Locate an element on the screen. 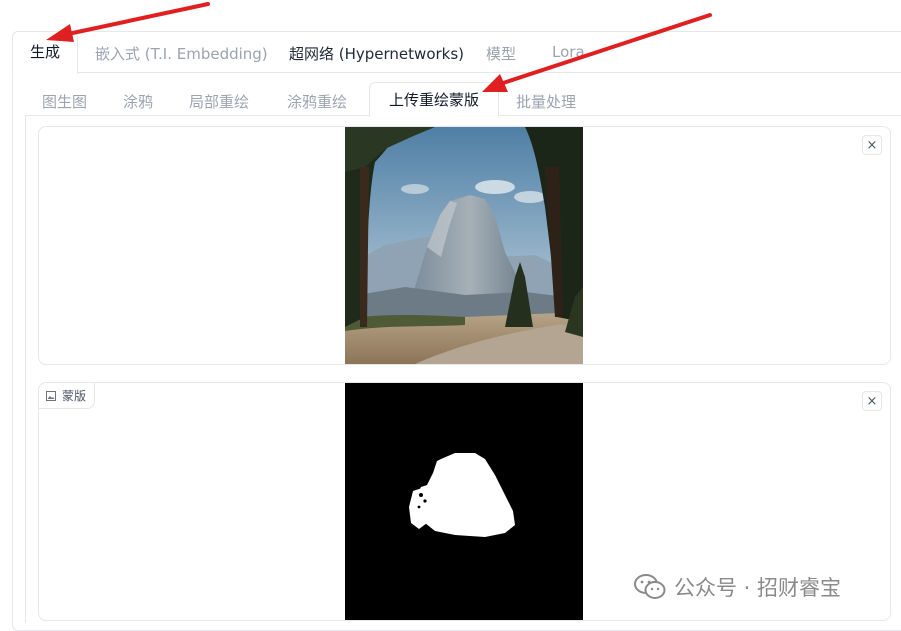 This screenshot has height=631, width=901. tab-img2img: 图生图 is located at coordinates (64, 101).